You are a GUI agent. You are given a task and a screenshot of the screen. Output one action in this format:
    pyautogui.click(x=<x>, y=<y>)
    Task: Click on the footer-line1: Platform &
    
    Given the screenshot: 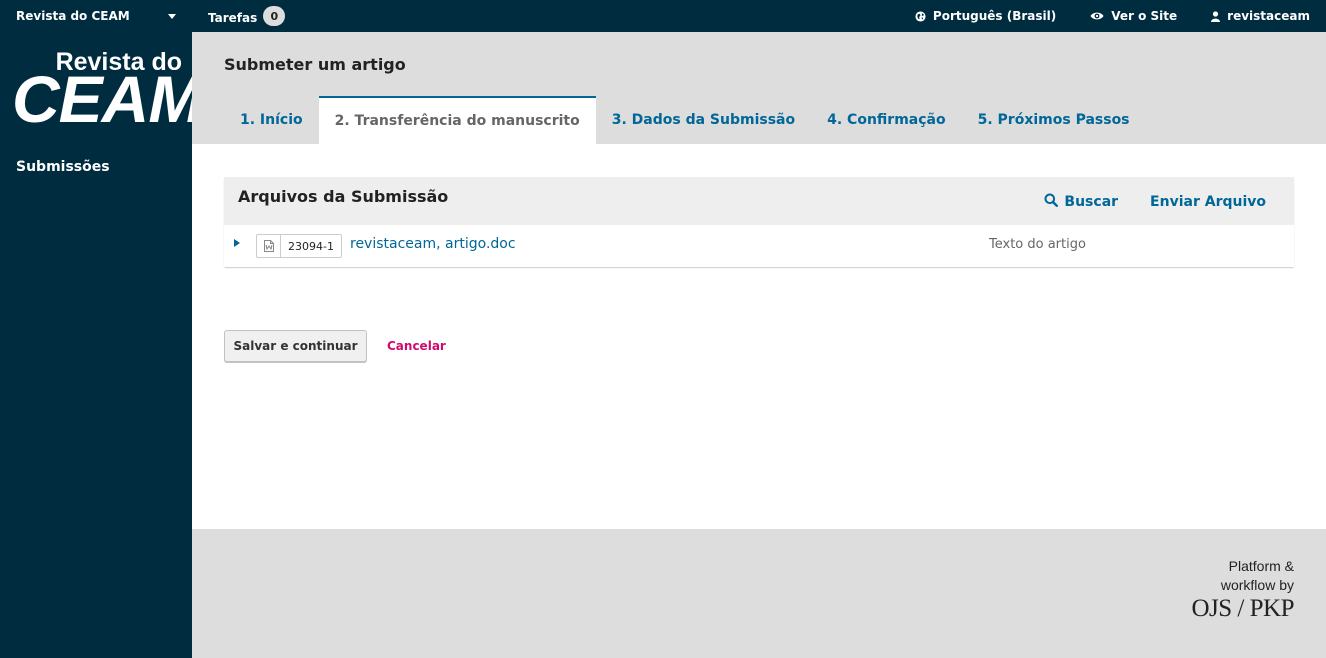 What is the action you would take?
    pyautogui.click(x=1261, y=566)
    